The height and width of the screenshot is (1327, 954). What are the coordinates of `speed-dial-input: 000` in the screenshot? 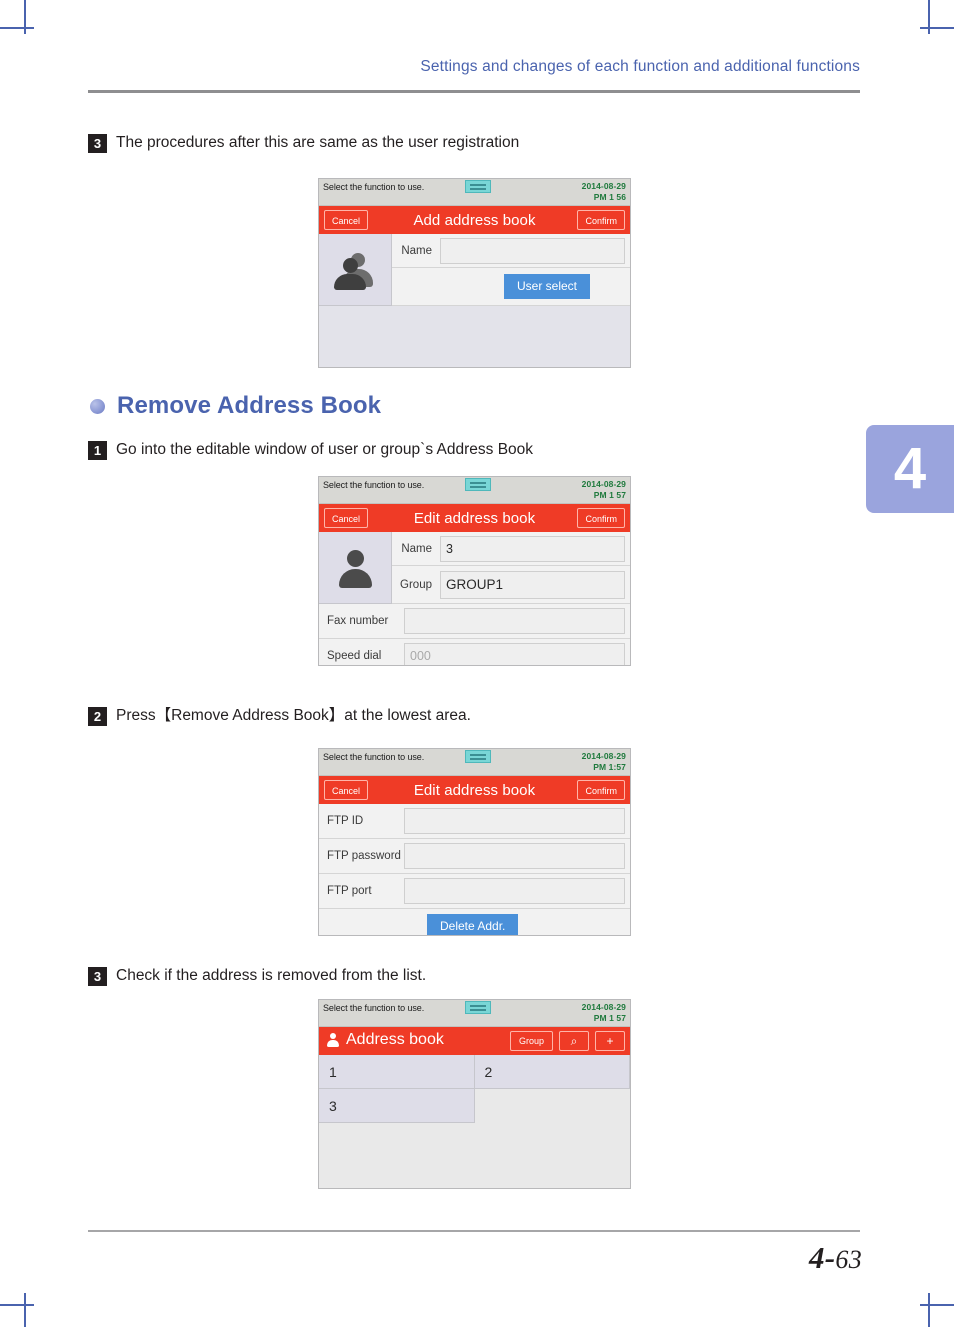 It's located at (514, 654).